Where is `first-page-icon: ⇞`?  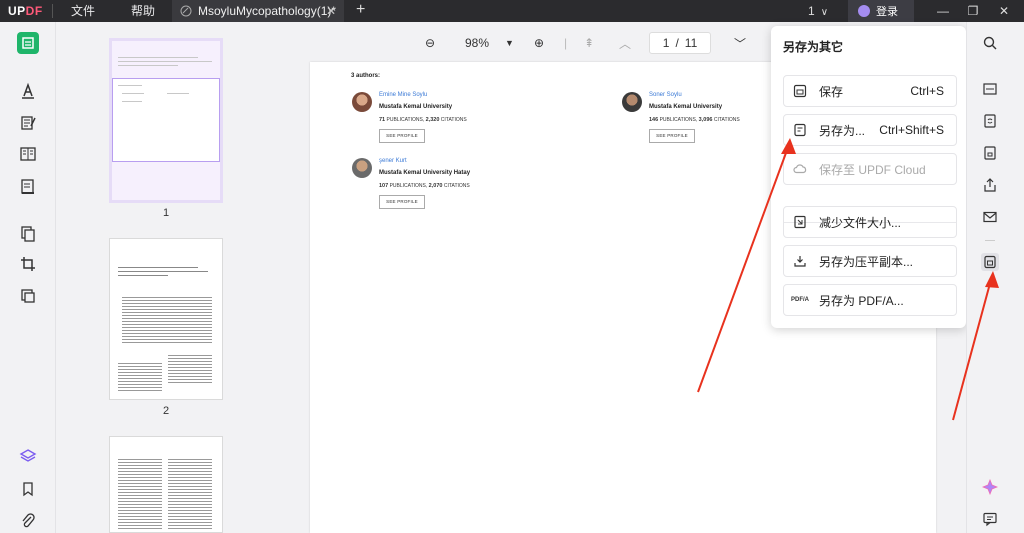 first-page-icon: ⇞ is located at coordinates (589, 43).